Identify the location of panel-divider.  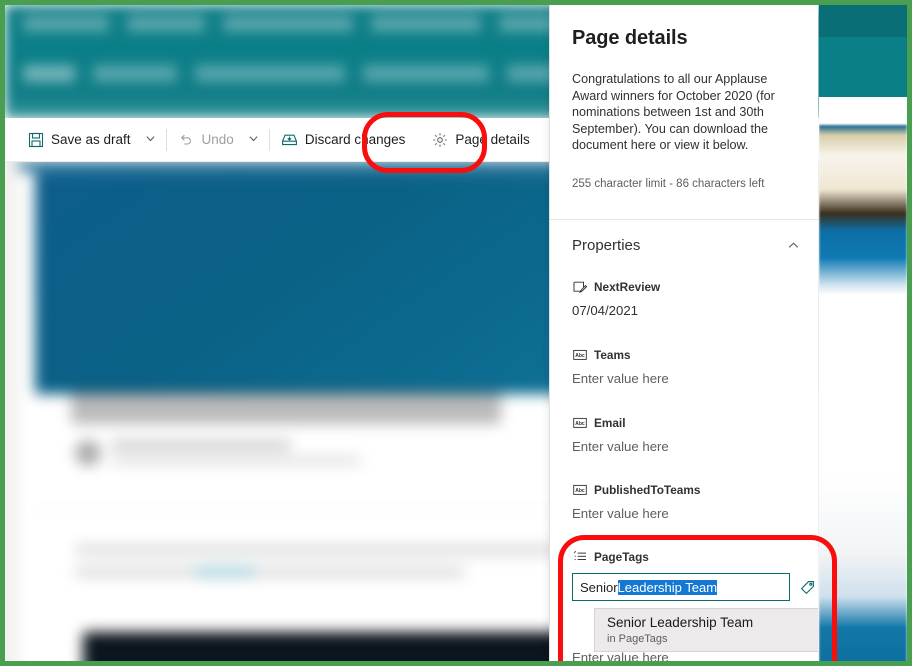
(684, 219).